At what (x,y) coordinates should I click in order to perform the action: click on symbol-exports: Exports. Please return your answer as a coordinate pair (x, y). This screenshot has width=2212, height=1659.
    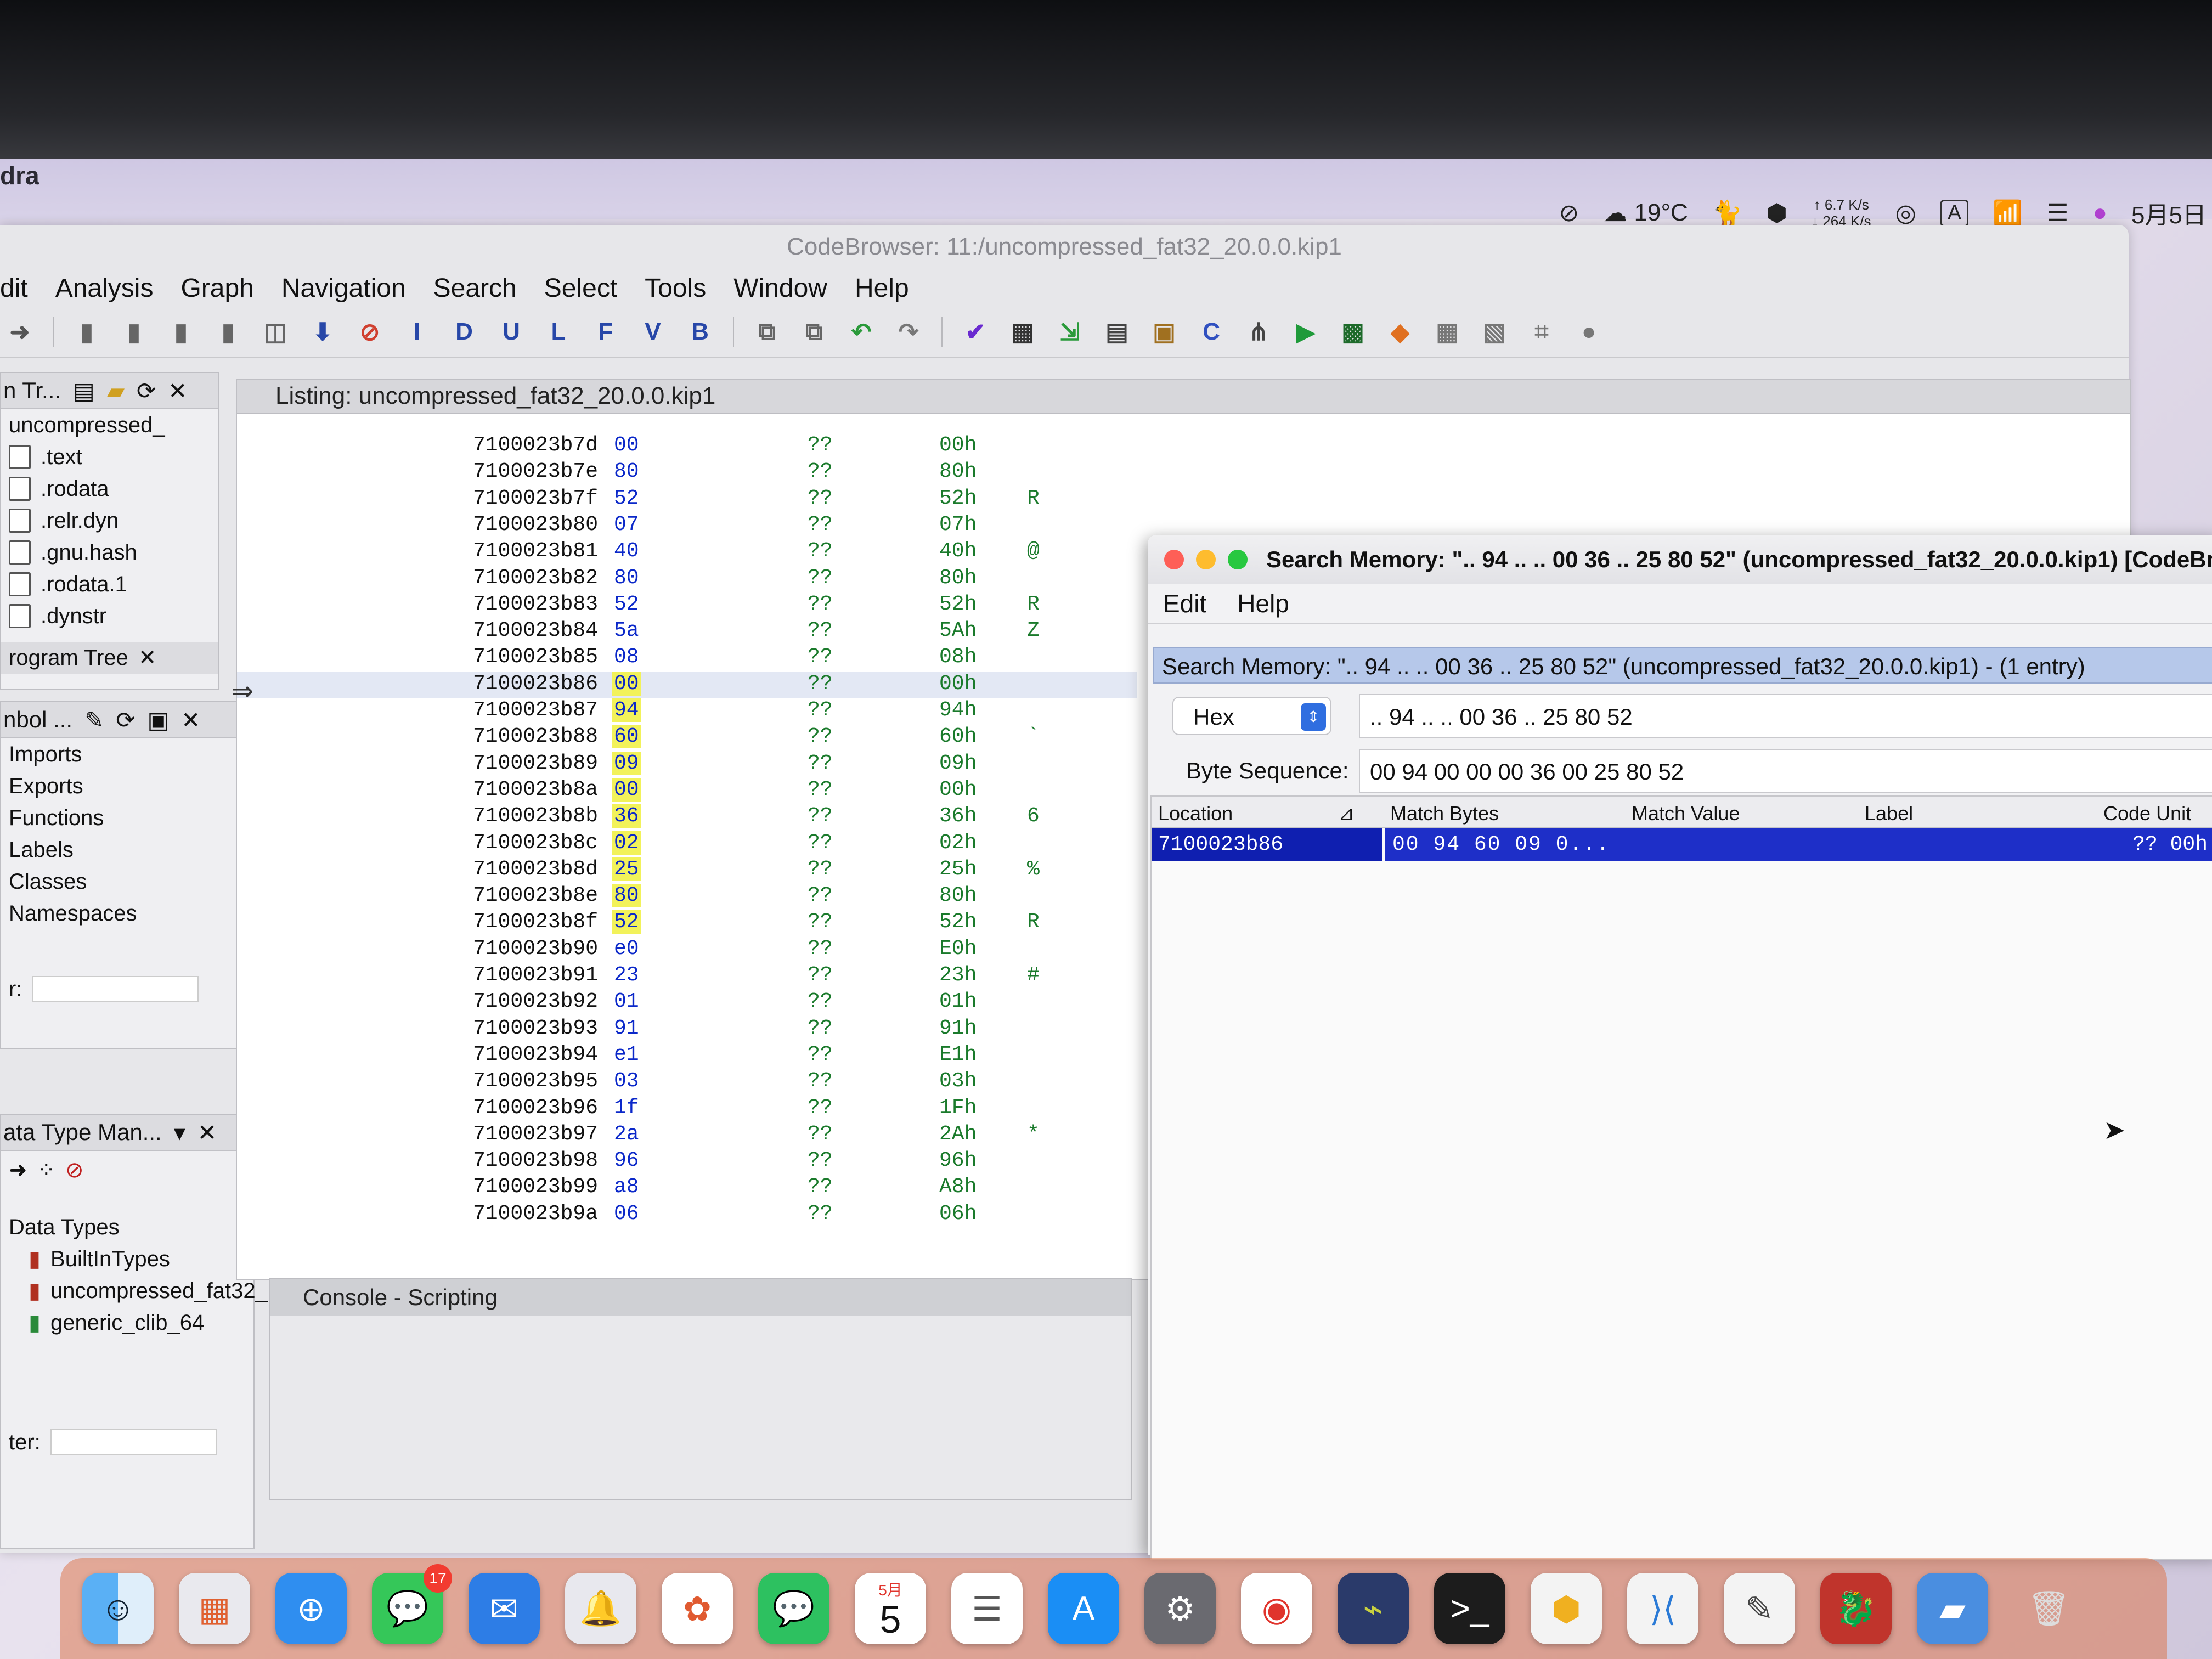
    Looking at the image, I should click on (122, 786).